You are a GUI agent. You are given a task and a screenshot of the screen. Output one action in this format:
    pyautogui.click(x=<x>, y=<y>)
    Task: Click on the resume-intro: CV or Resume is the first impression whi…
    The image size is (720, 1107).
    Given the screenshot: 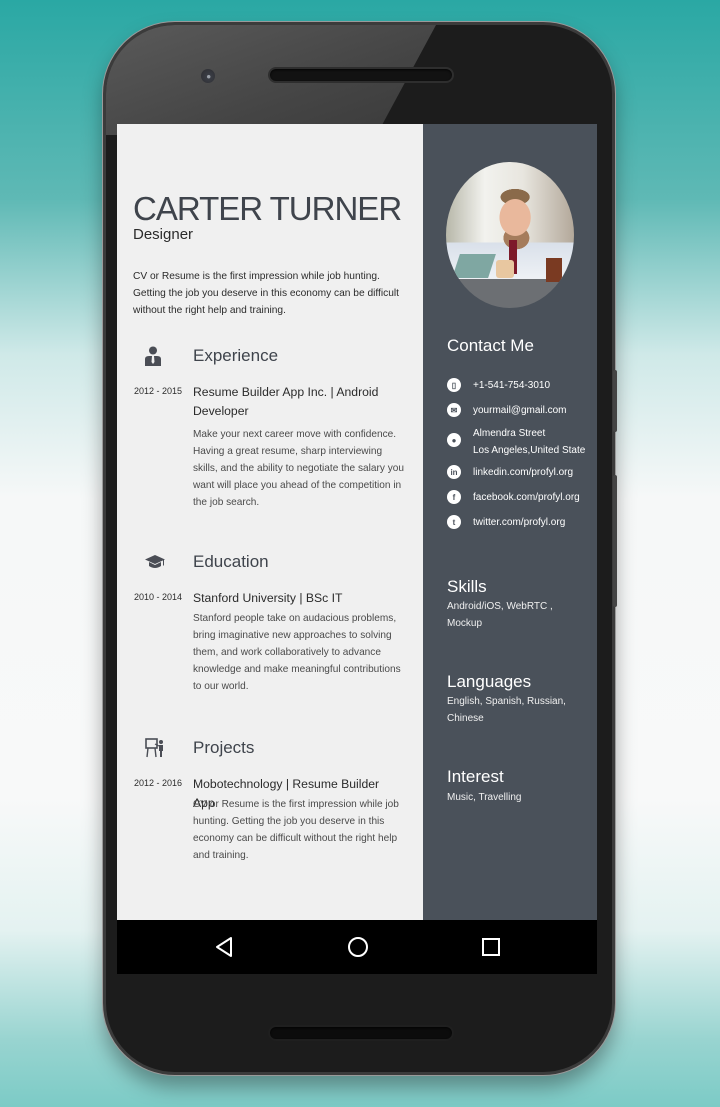 What is the action you would take?
    pyautogui.click(x=266, y=293)
    